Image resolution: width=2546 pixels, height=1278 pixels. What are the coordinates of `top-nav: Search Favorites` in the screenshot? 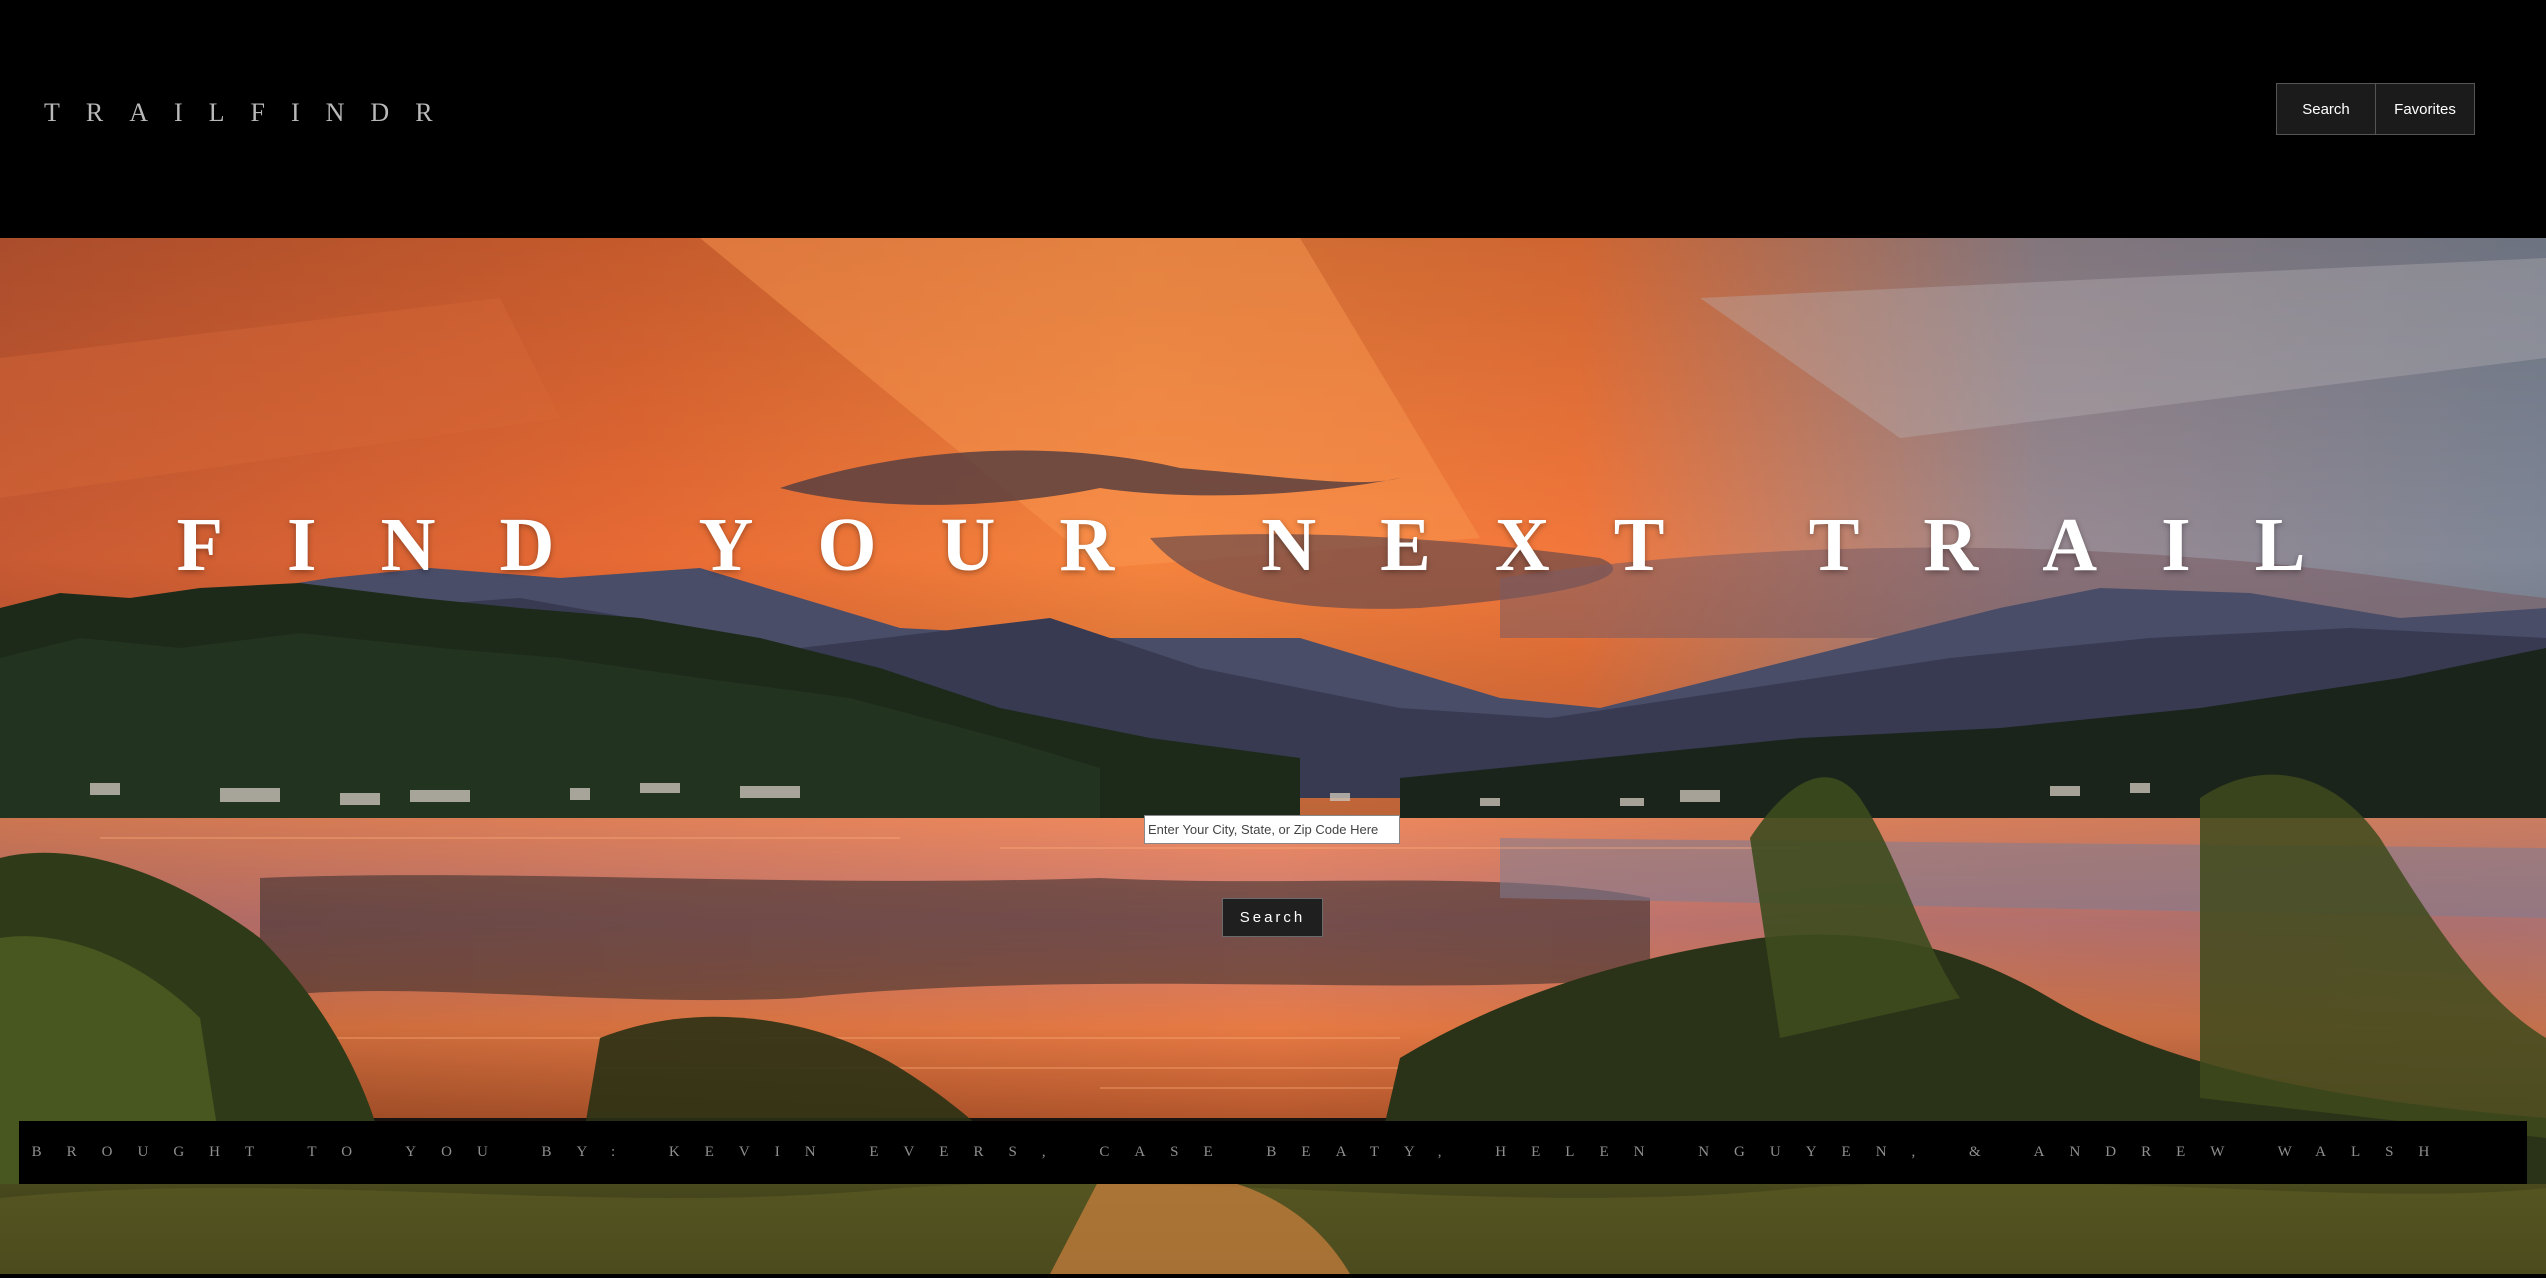 It's located at (2375, 109).